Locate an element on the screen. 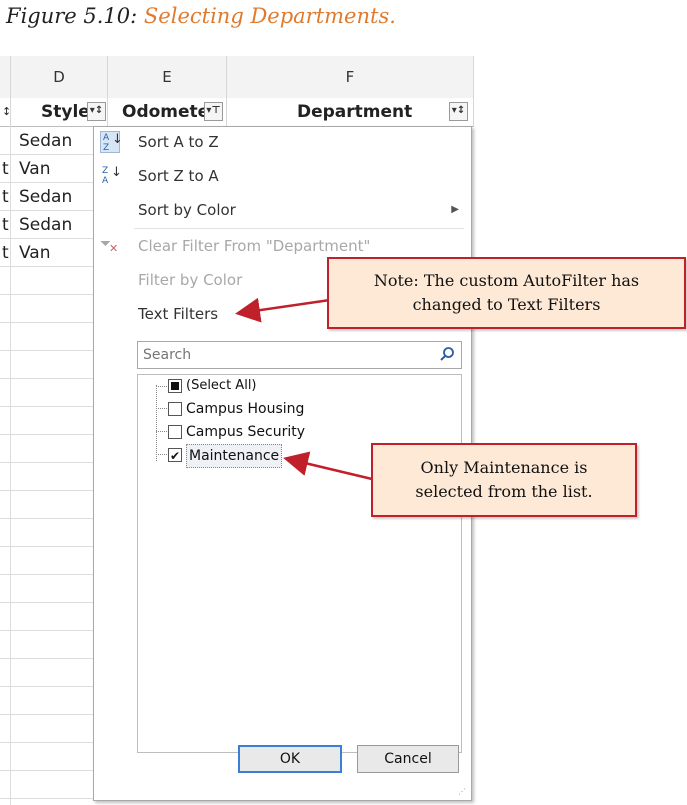  maintenance-callout-line-2: selected from the list. is located at coordinates (504, 491).